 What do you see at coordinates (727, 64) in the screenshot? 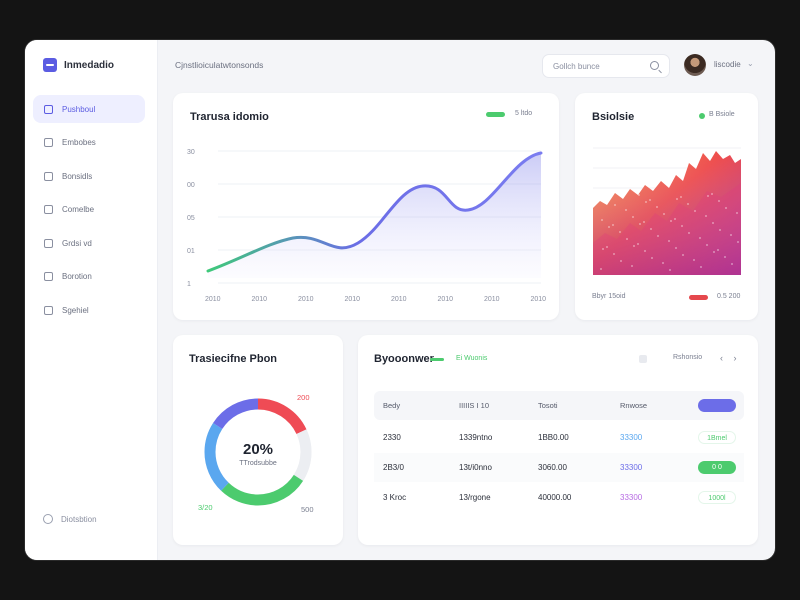
I see `user-name: liscodie` at bounding box center [727, 64].